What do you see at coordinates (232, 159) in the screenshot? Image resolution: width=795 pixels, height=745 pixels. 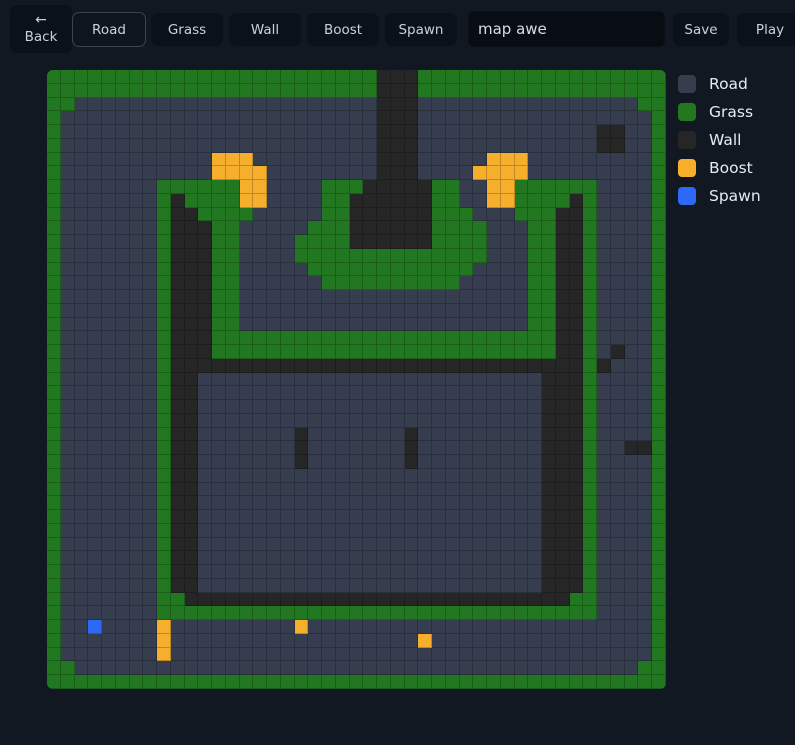 I see `tile-boost` at bounding box center [232, 159].